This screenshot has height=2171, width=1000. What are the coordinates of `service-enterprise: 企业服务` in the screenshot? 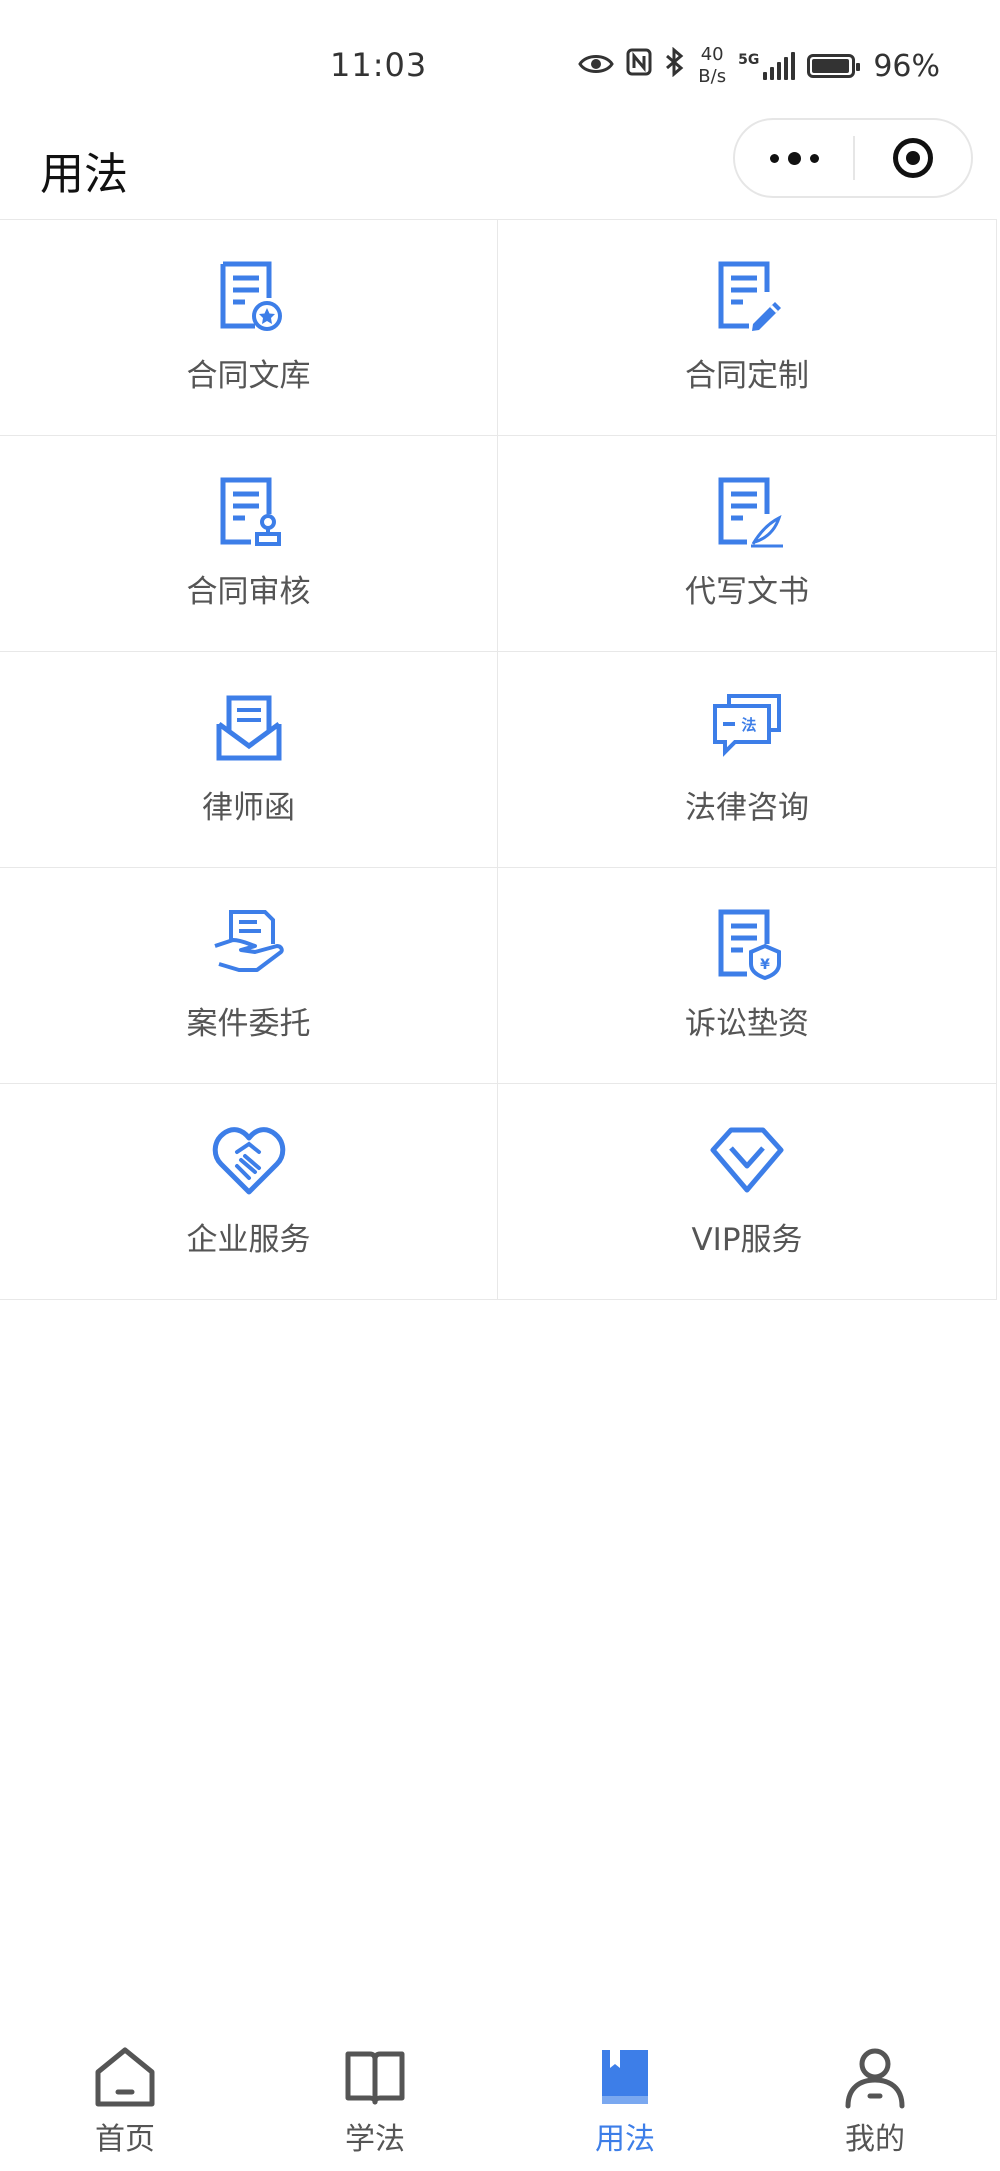 It's located at (249, 1192).